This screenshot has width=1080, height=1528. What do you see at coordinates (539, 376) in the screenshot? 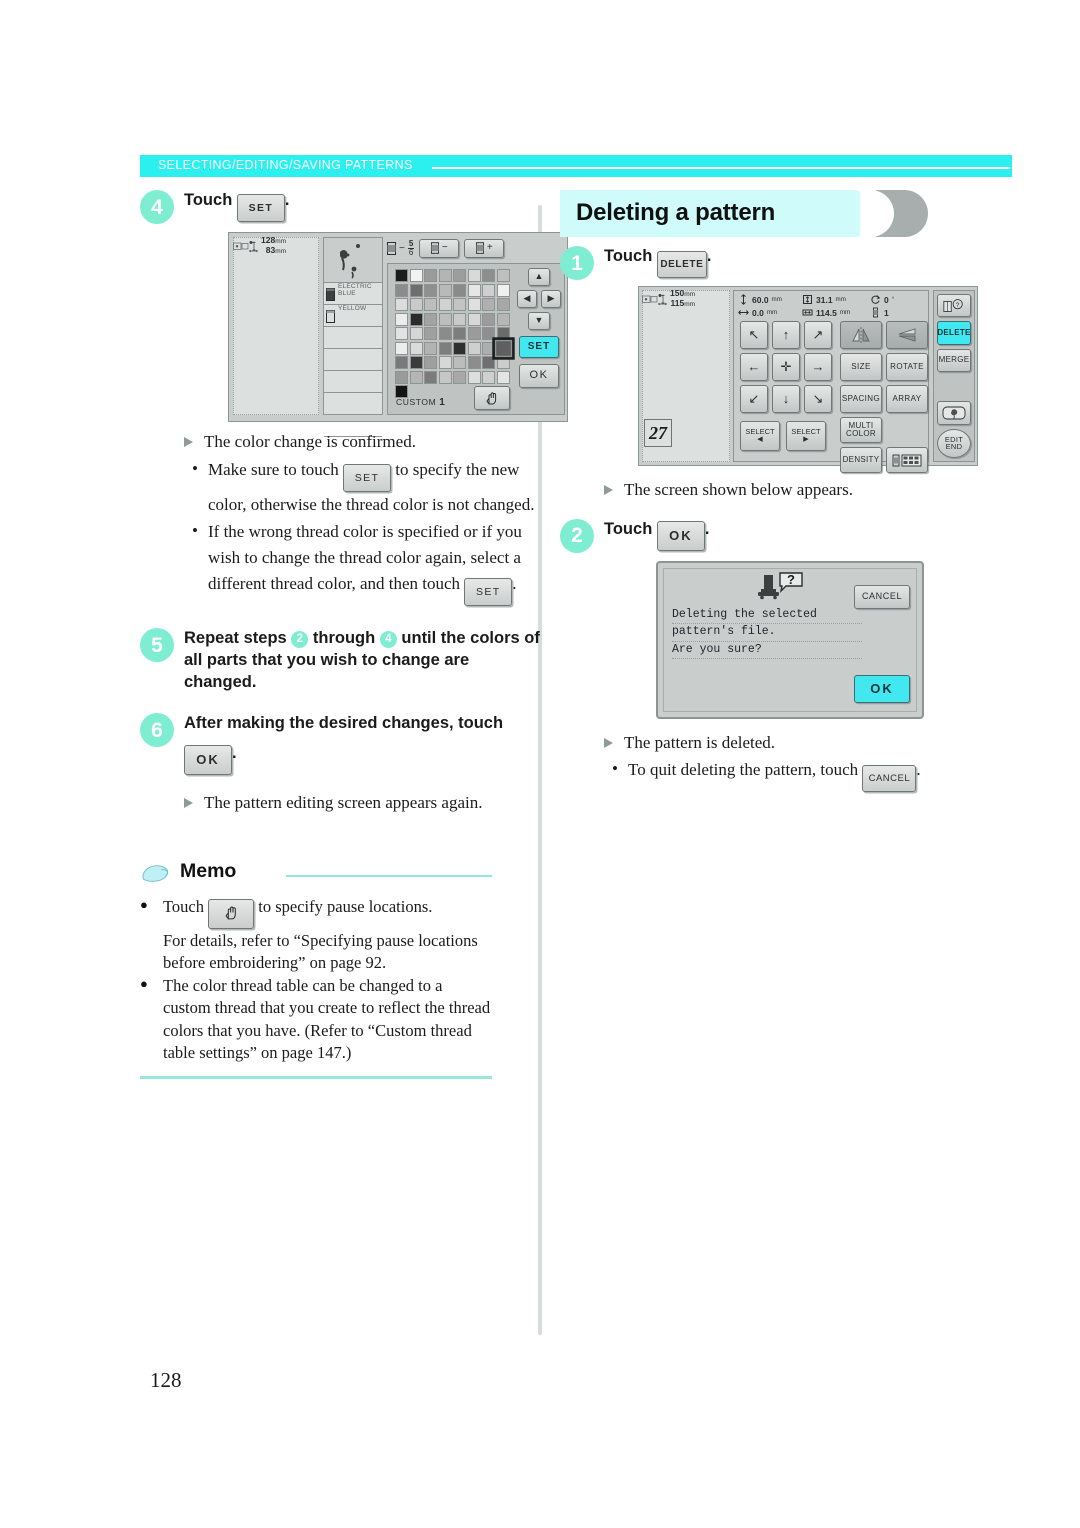
I see `palette-ok-button: OK` at bounding box center [539, 376].